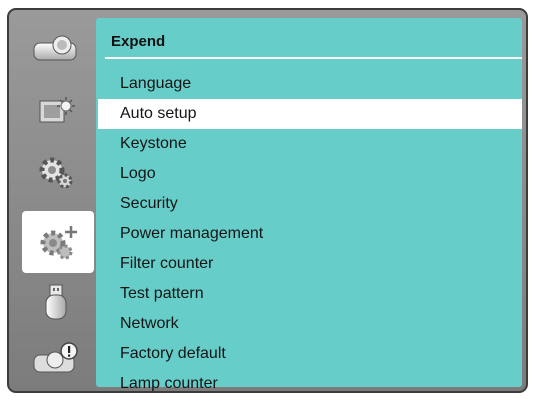 Image resolution: width=537 pixels, height=401 pixels. Describe the element at coordinates (309, 144) in the screenshot. I see `menu-item-keystone: Keystone` at that location.